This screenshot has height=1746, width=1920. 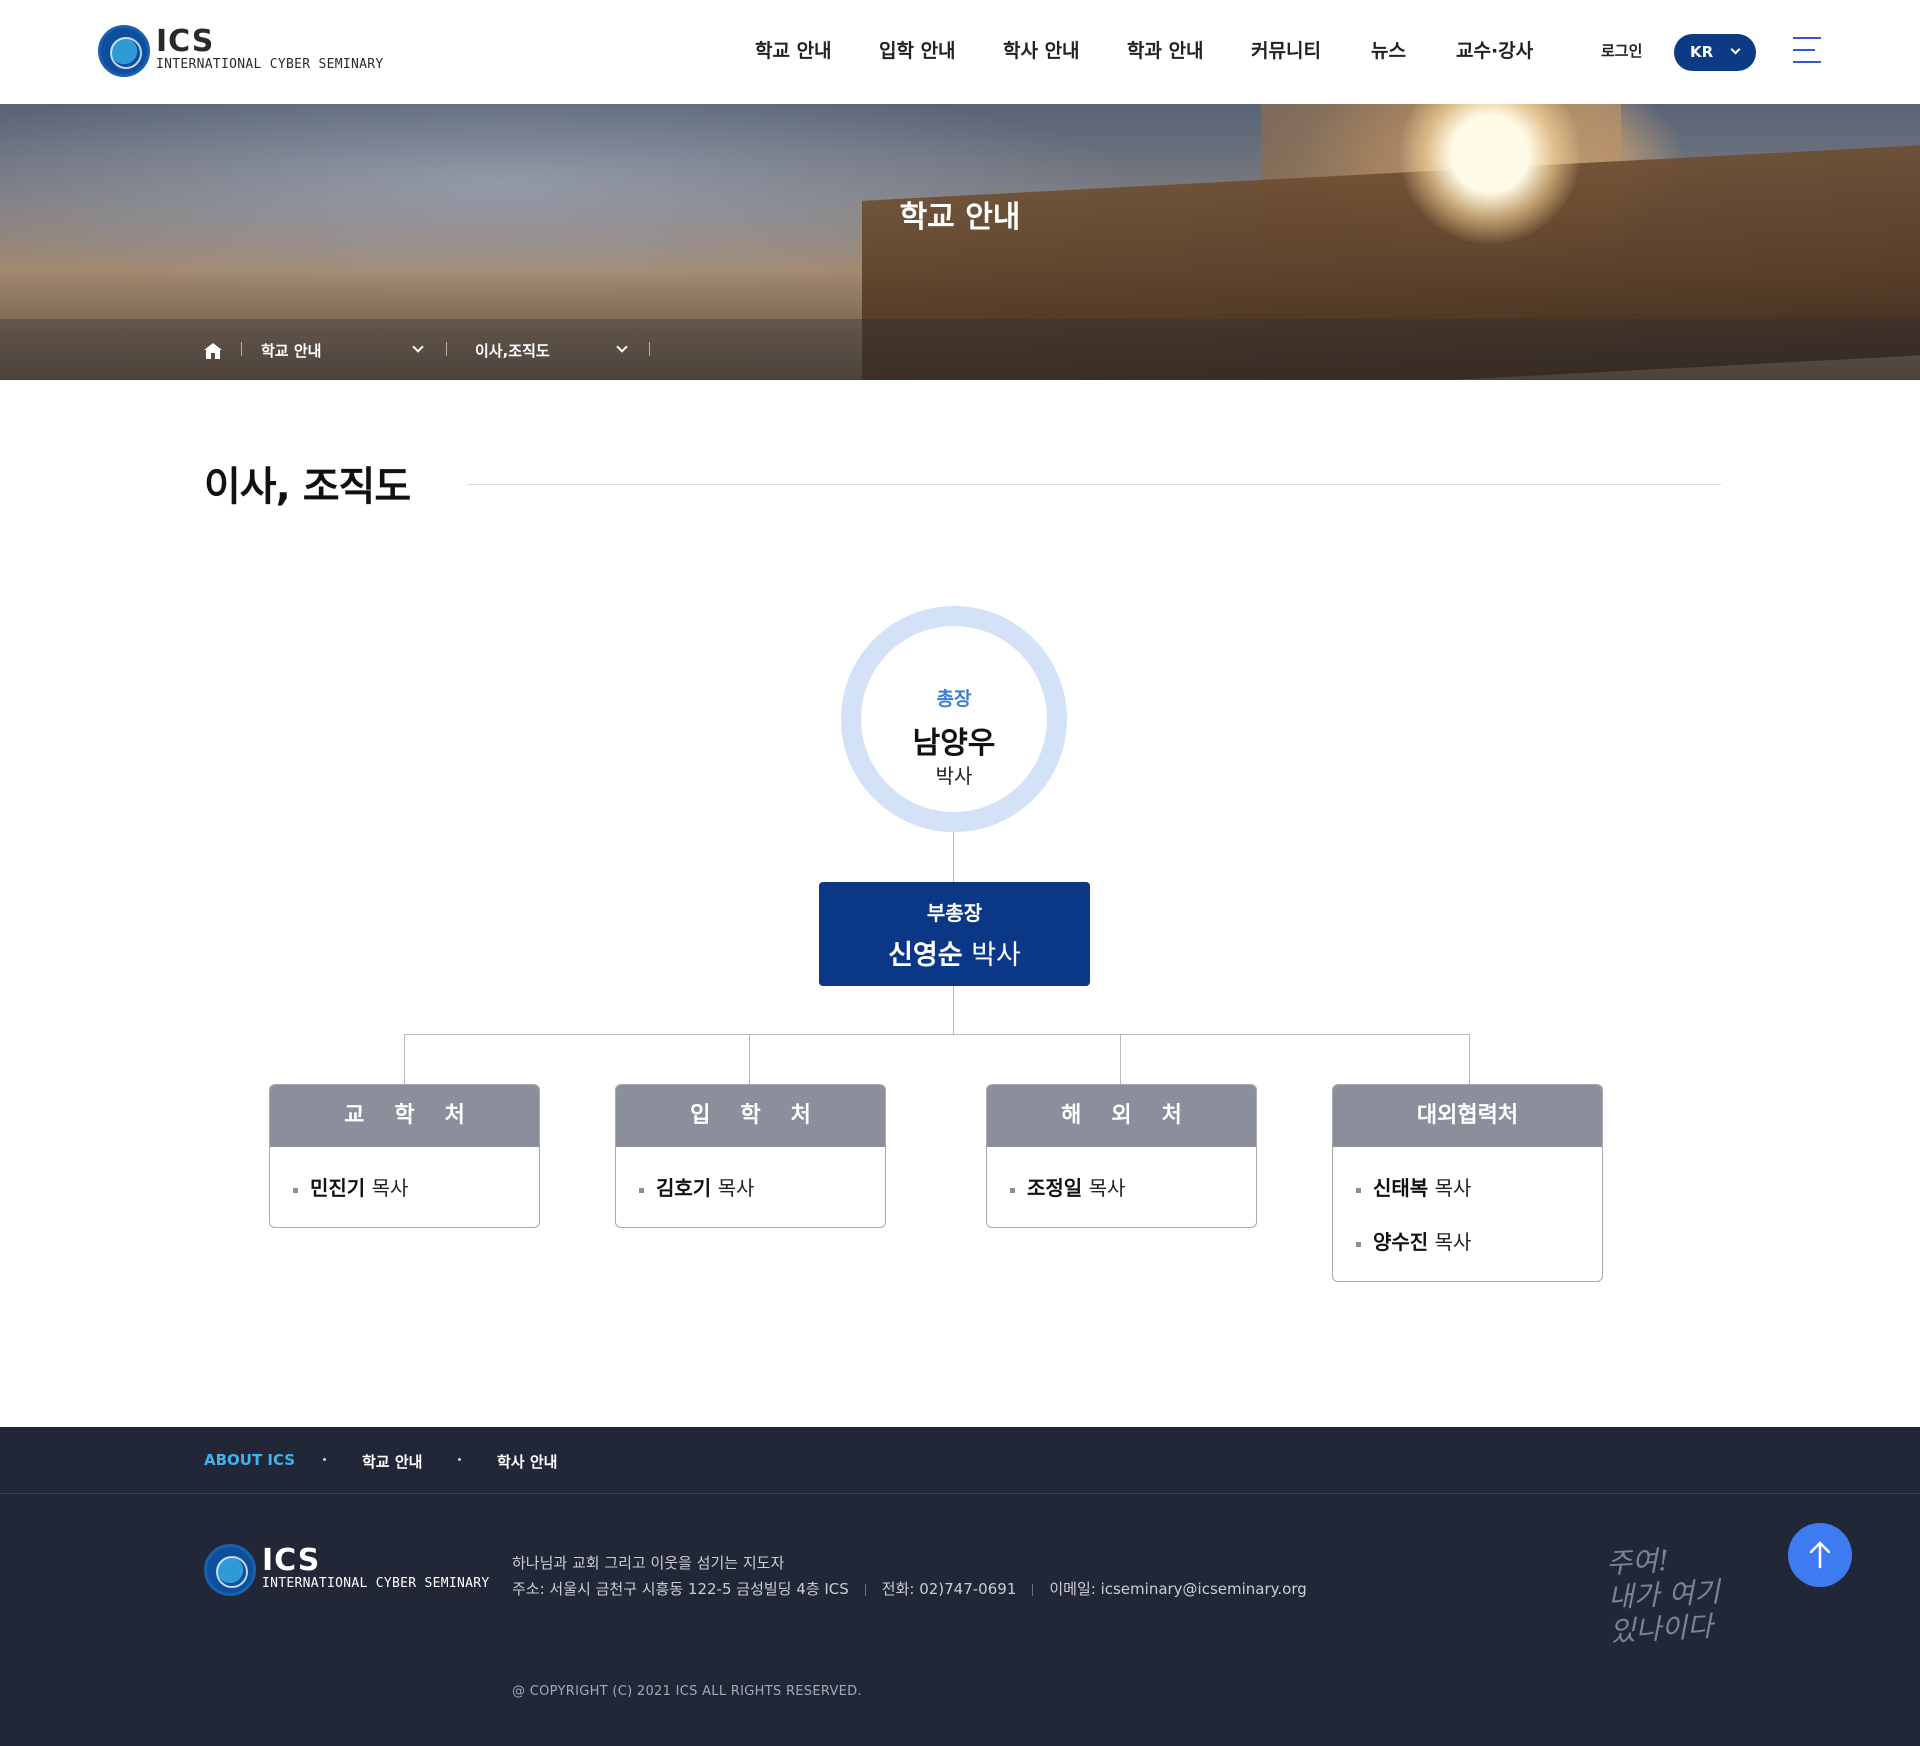 I want to click on list-item: 민진기 목사, so click(x=404, y=1188).